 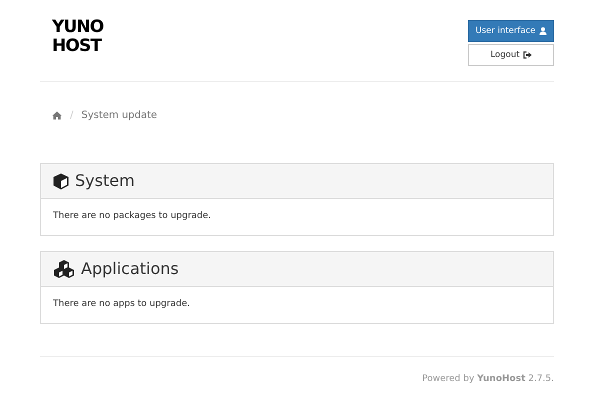 I want to click on cubes-icon, so click(x=64, y=269).